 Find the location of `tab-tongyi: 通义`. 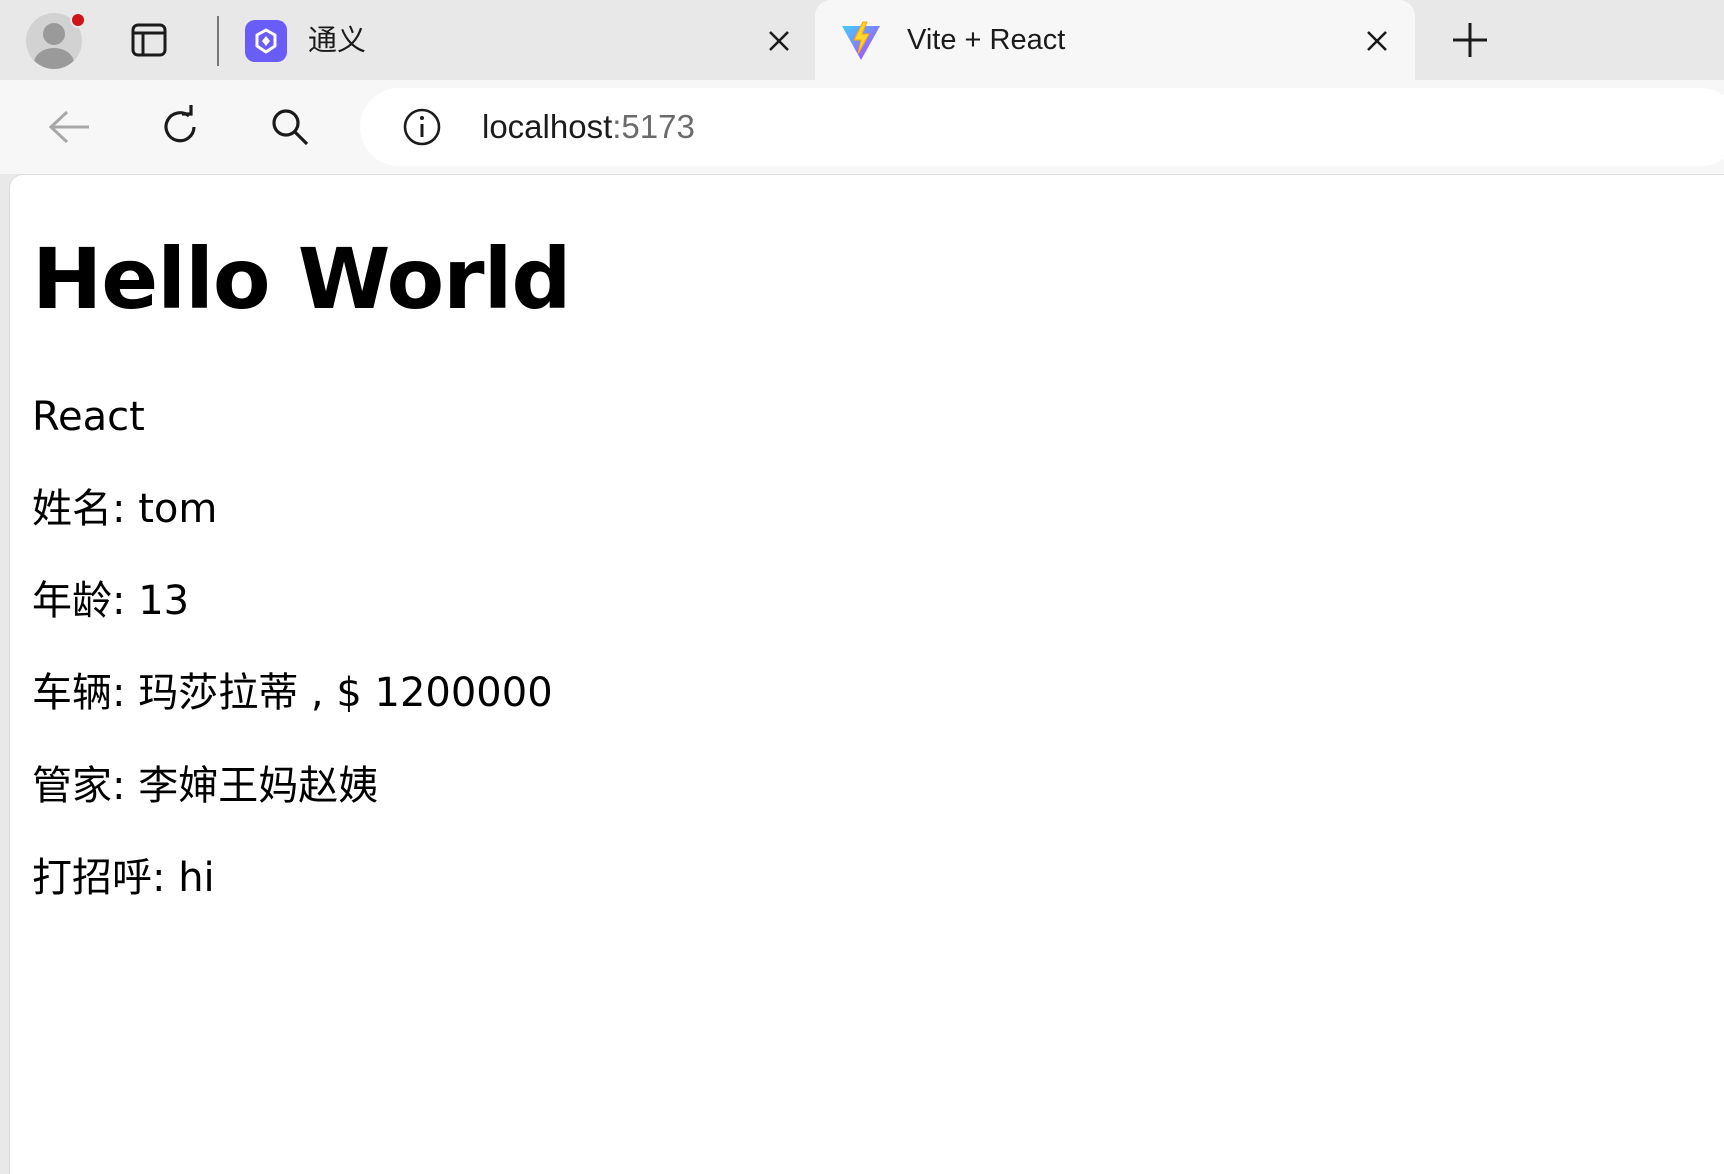

tab-tongyi: 通义 is located at coordinates (521, 40).